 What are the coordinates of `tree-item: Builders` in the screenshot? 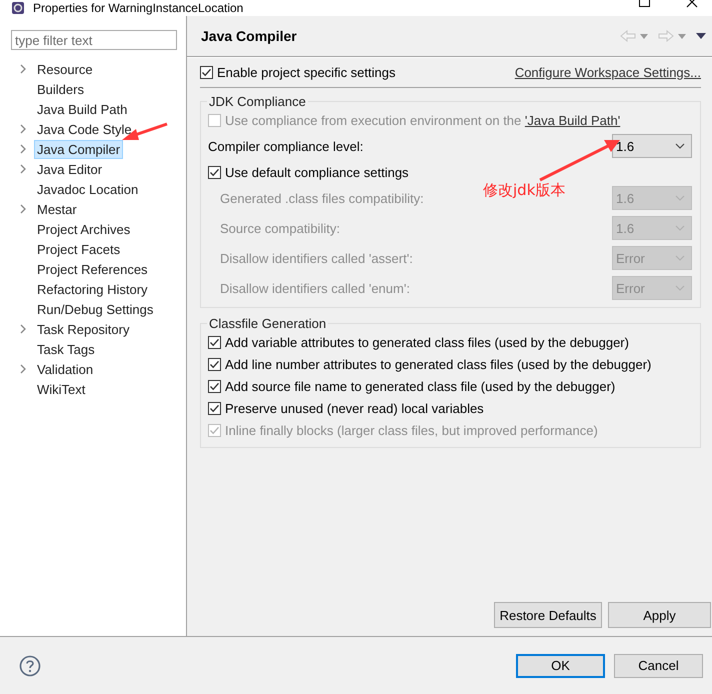 It's located at (60, 89).